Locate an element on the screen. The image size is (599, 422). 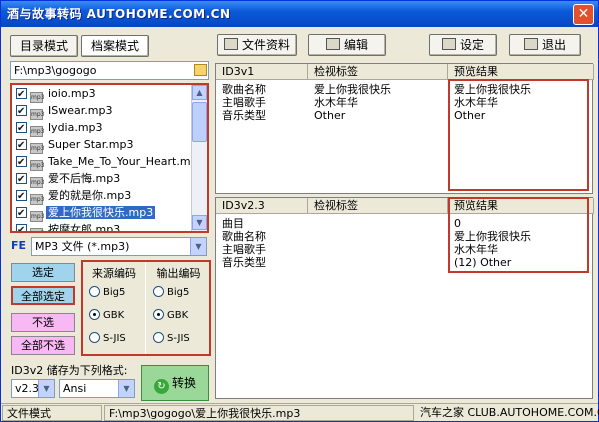
title-bar: 酒与故事转码 AUTOHOME.COM.CN ✕ is located at coordinates (299, 14).